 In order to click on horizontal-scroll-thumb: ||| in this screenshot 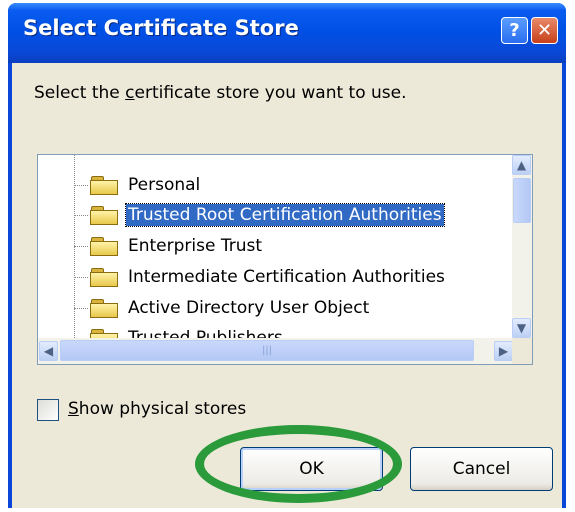, I will do `click(267, 350)`.